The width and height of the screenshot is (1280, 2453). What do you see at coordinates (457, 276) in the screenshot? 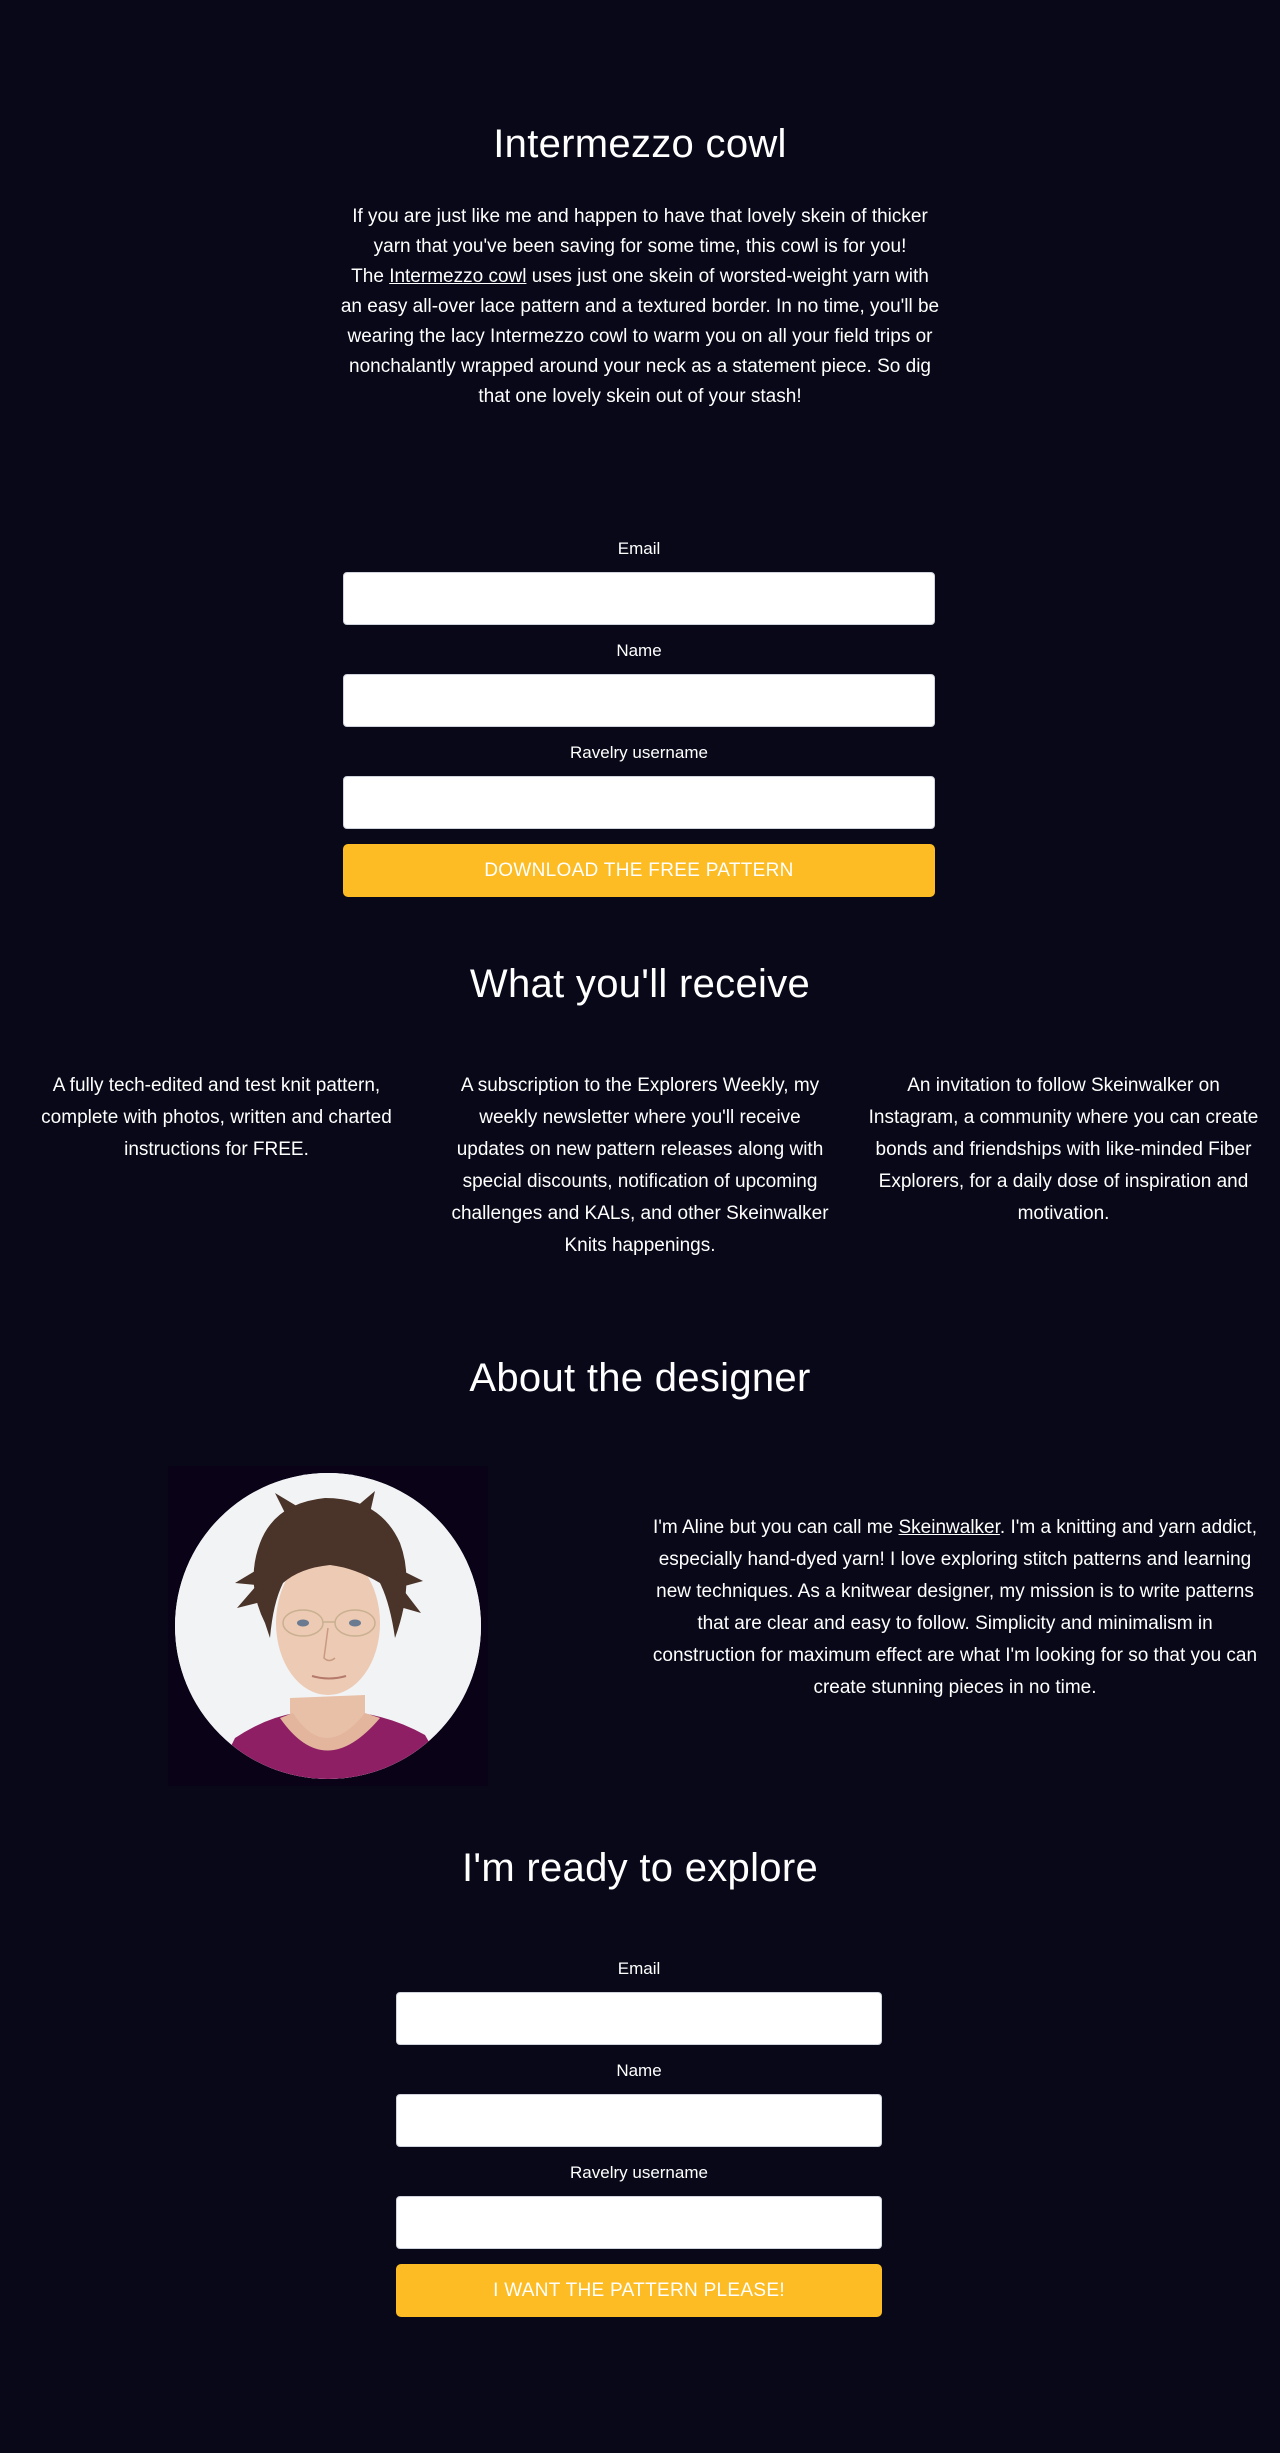
I see `intermezzo-cowl-link: Intermezzo cowl` at bounding box center [457, 276].